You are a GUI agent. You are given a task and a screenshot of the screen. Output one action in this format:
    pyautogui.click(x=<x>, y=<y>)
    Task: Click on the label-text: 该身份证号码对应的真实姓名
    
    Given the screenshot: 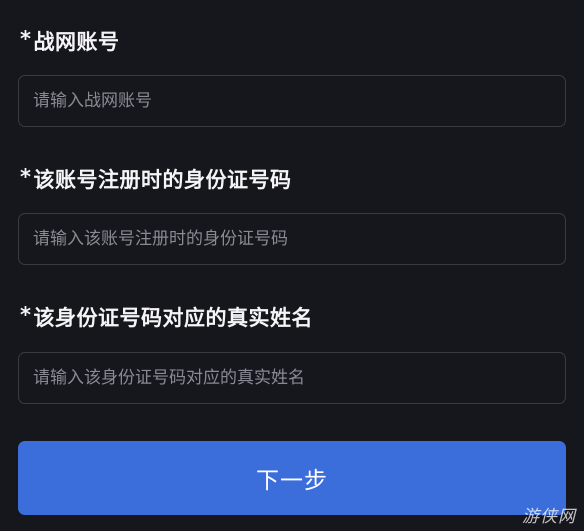 What is the action you would take?
    pyautogui.click(x=173, y=318)
    